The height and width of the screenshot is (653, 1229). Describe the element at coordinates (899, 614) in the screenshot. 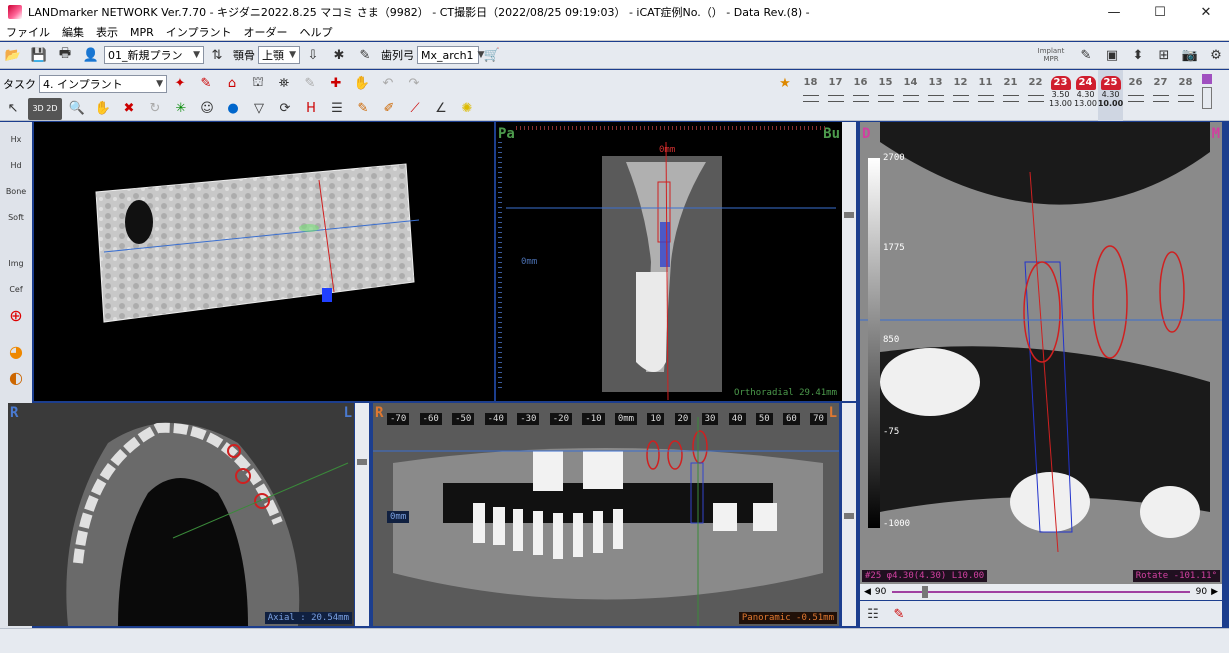

I see `implant-tool-icon: ✎` at that location.